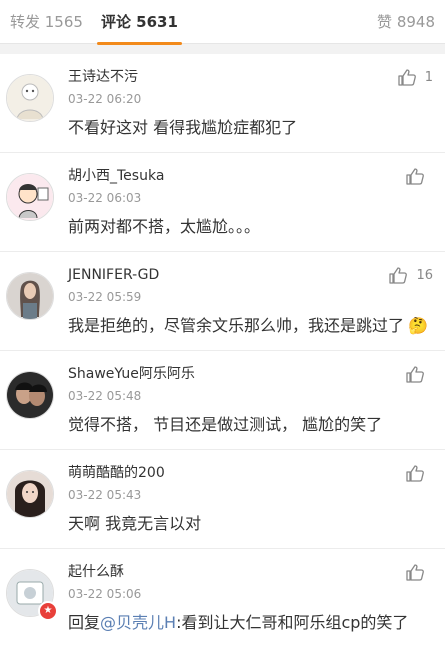 The image size is (445, 663). I want to click on tab-comments: 评论 5631, so click(139, 28).